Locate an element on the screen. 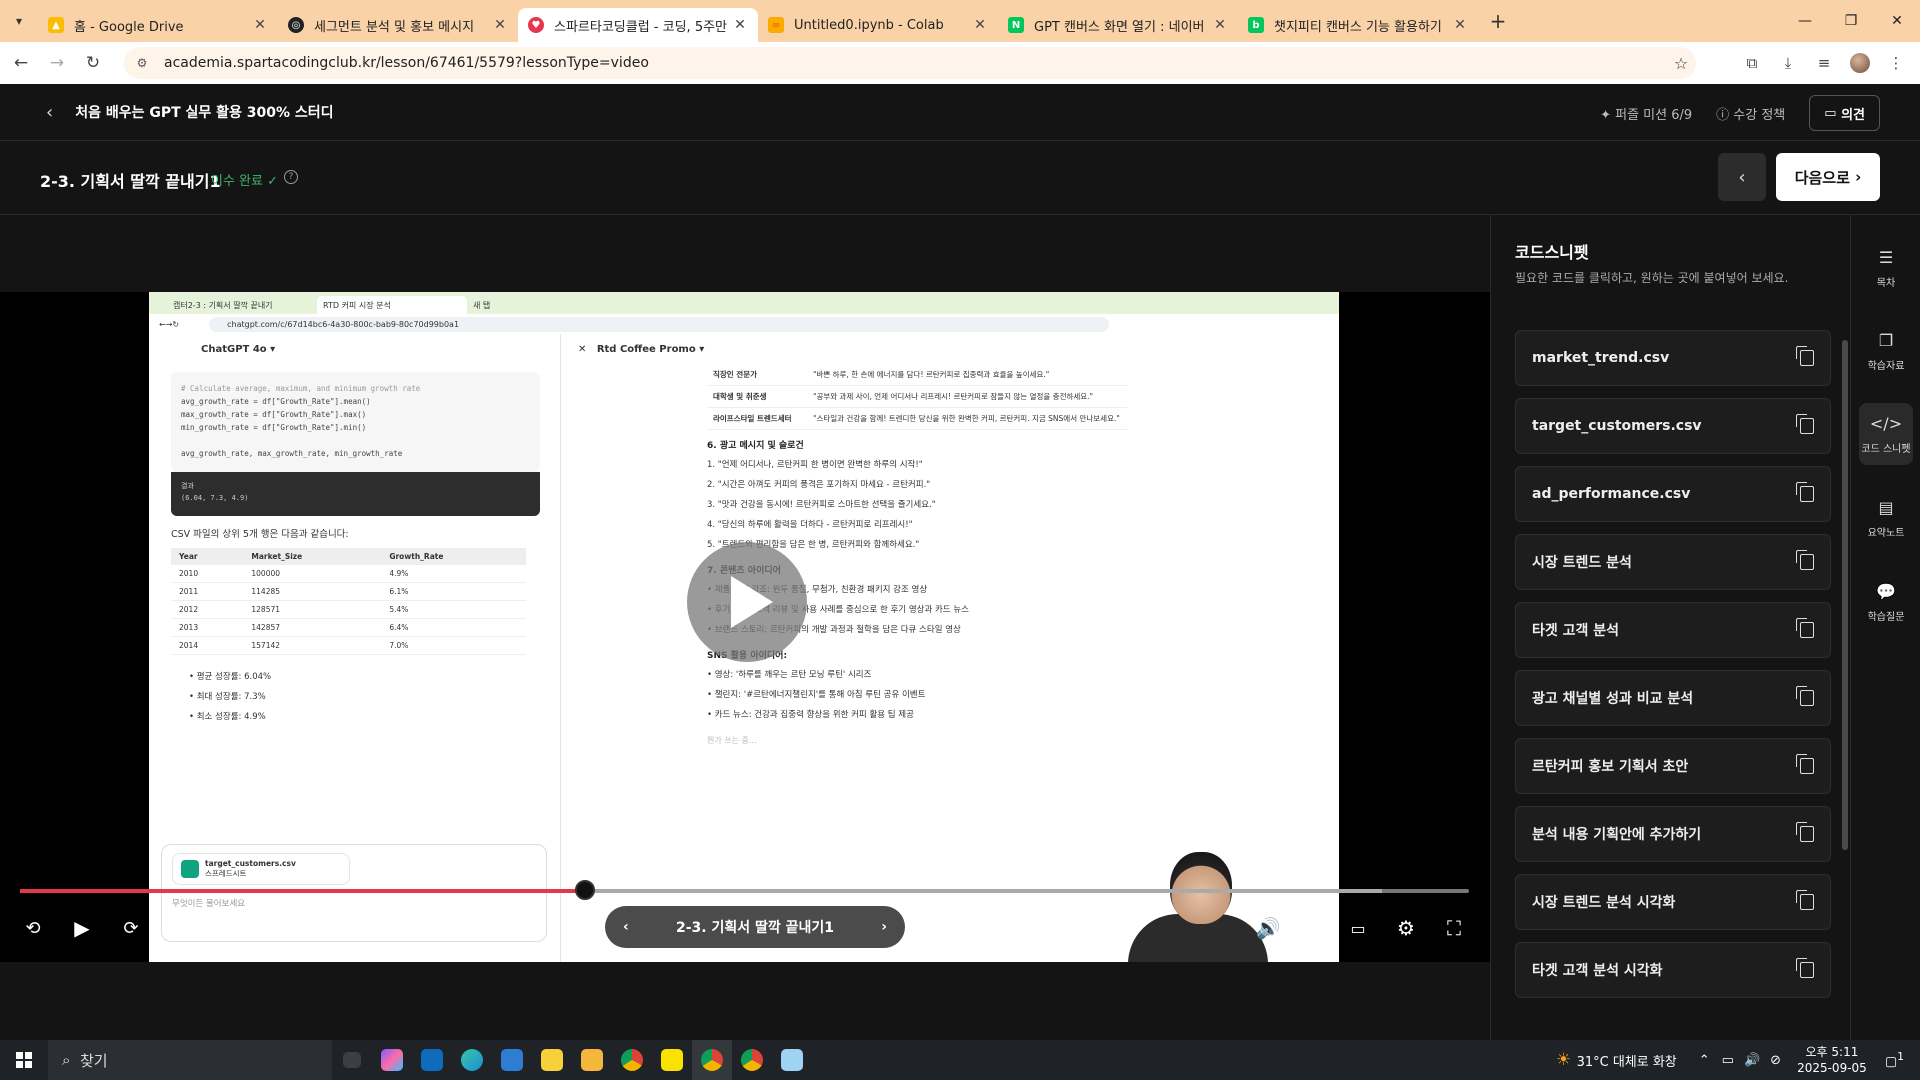  next-chapter-icon: › is located at coordinates (884, 927).